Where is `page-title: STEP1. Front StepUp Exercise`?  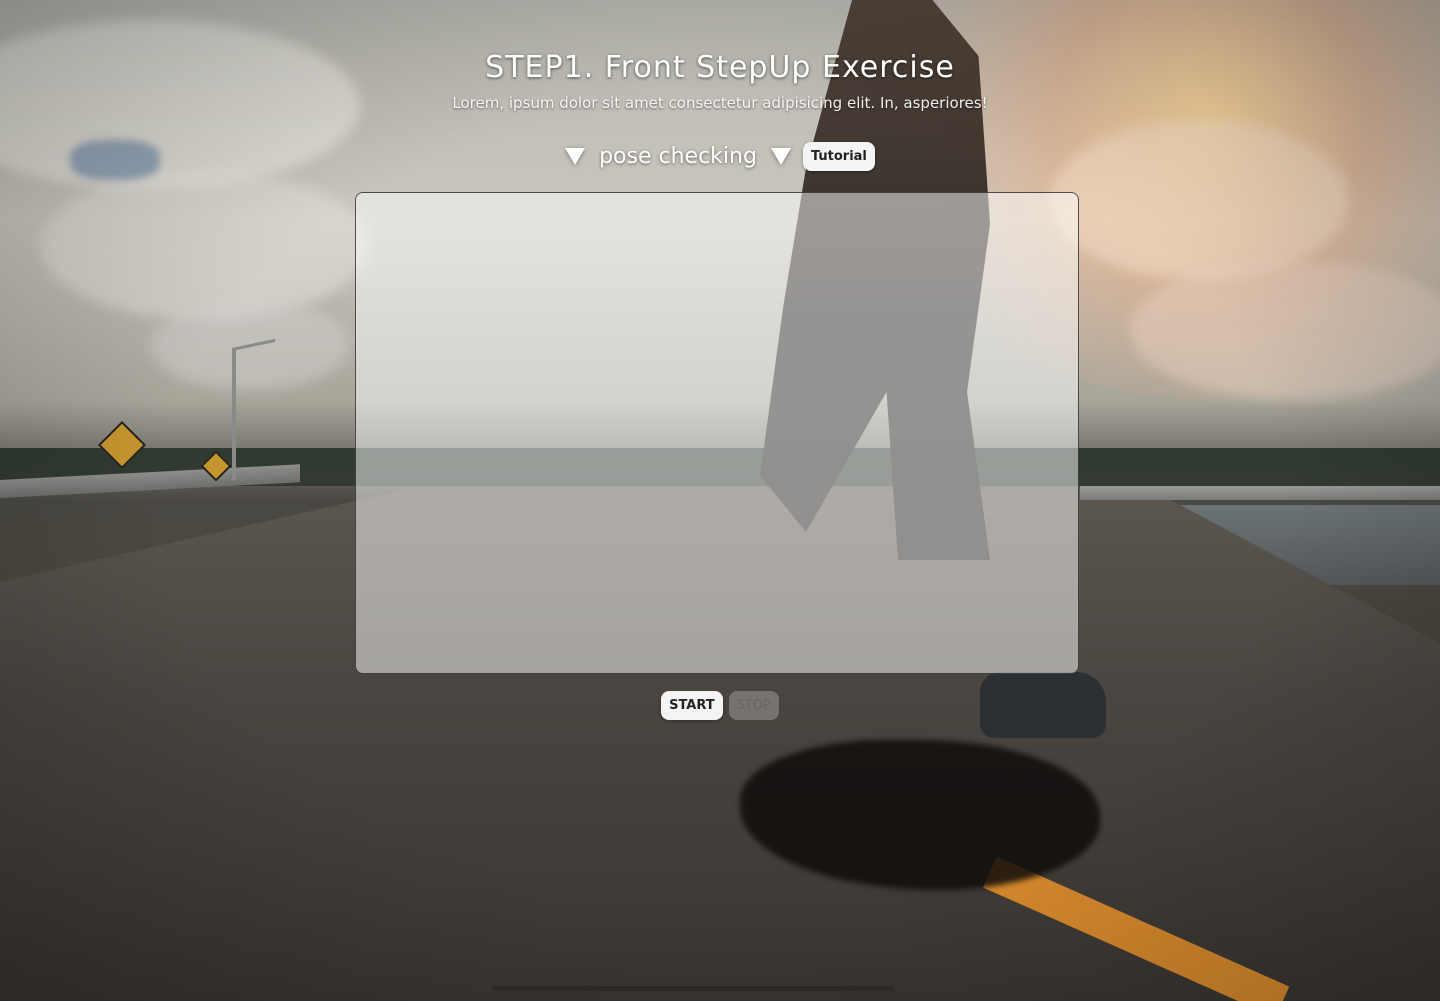 page-title: STEP1. Front StepUp Exercise is located at coordinates (720, 67).